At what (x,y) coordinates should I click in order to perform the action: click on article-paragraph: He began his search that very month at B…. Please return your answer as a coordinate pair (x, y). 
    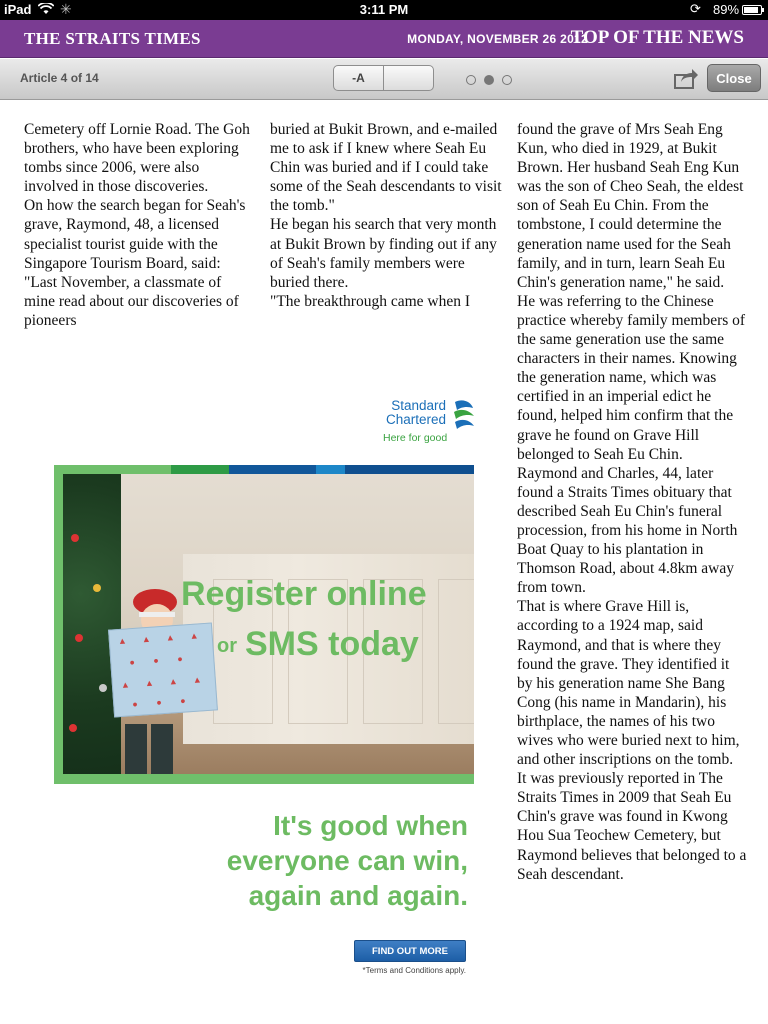
    Looking at the image, I should click on (383, 253).